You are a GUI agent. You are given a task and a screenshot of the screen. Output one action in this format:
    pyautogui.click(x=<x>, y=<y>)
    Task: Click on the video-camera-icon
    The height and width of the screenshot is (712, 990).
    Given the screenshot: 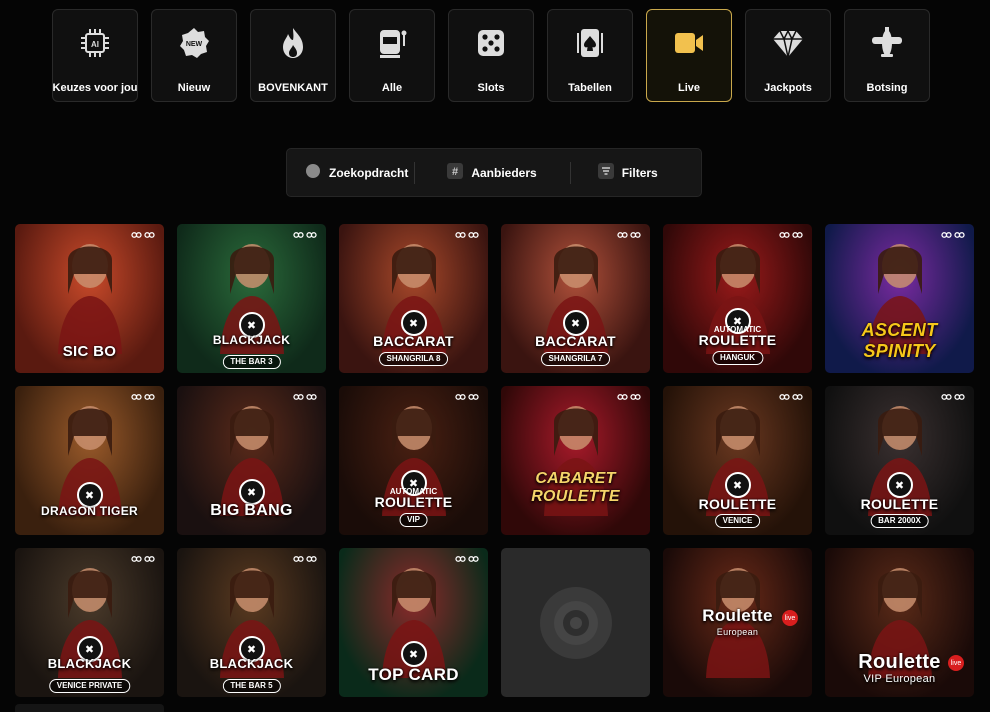 What is the action you would take?
    pyautogui.click(x=689, y=43)
    